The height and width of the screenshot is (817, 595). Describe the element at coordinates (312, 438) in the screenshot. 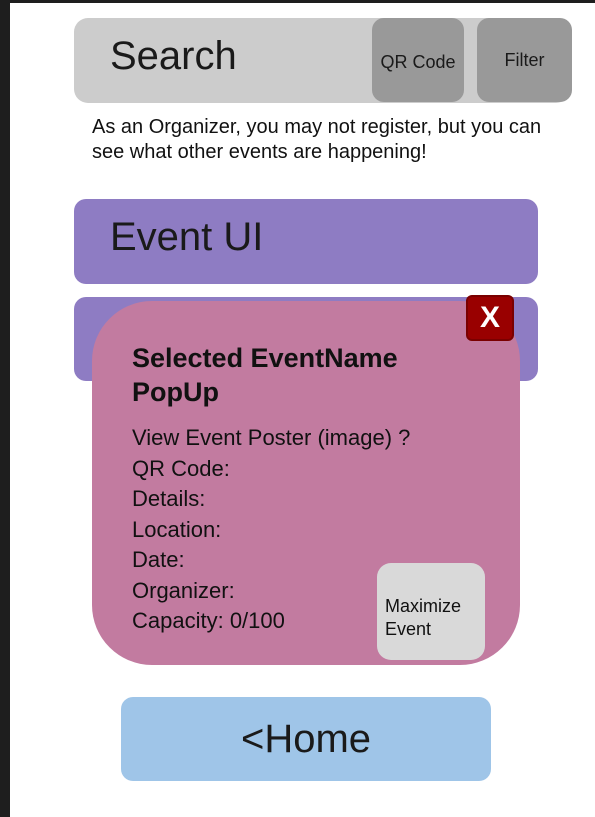

I see `poster-link: View Event Poster (image) ?` at that location.